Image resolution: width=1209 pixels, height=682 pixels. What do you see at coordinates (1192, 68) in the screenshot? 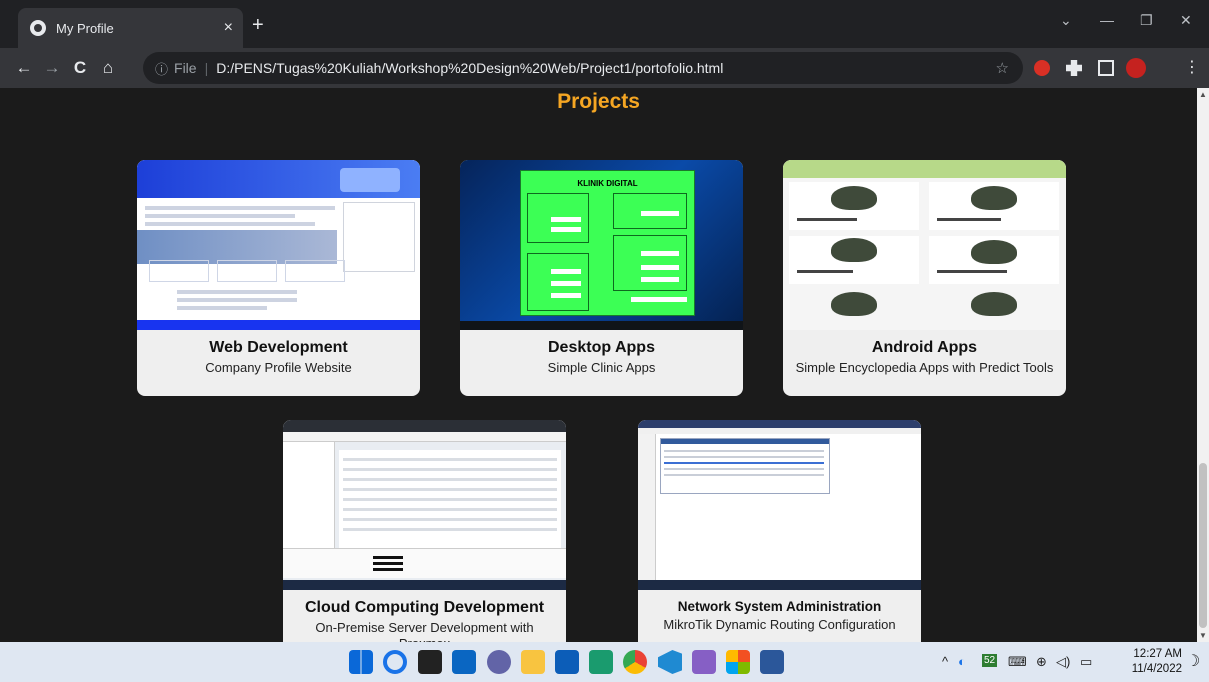
I see `menu-dots-icon: ⋮` at bounding box center [1192, 68].